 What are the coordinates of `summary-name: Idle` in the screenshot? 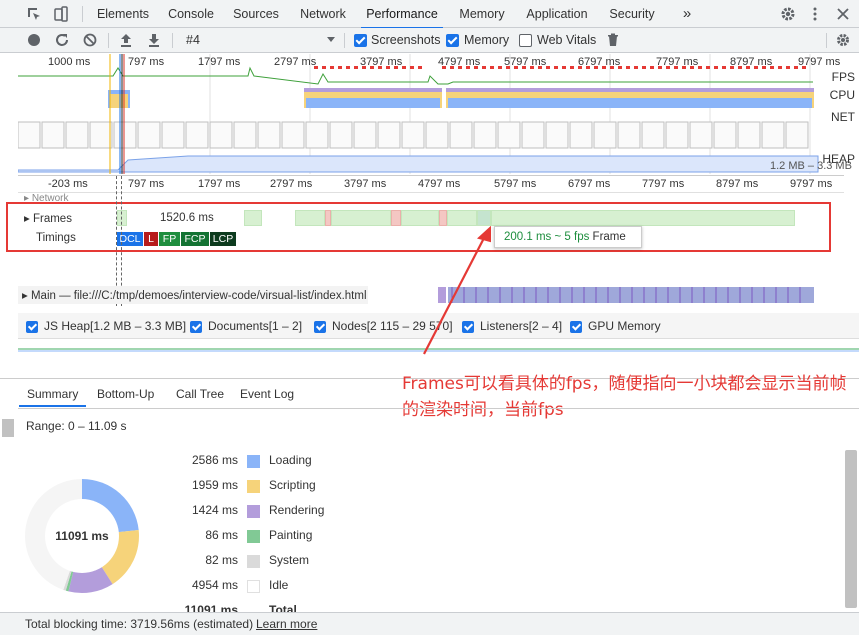 It's located at (279, 585).